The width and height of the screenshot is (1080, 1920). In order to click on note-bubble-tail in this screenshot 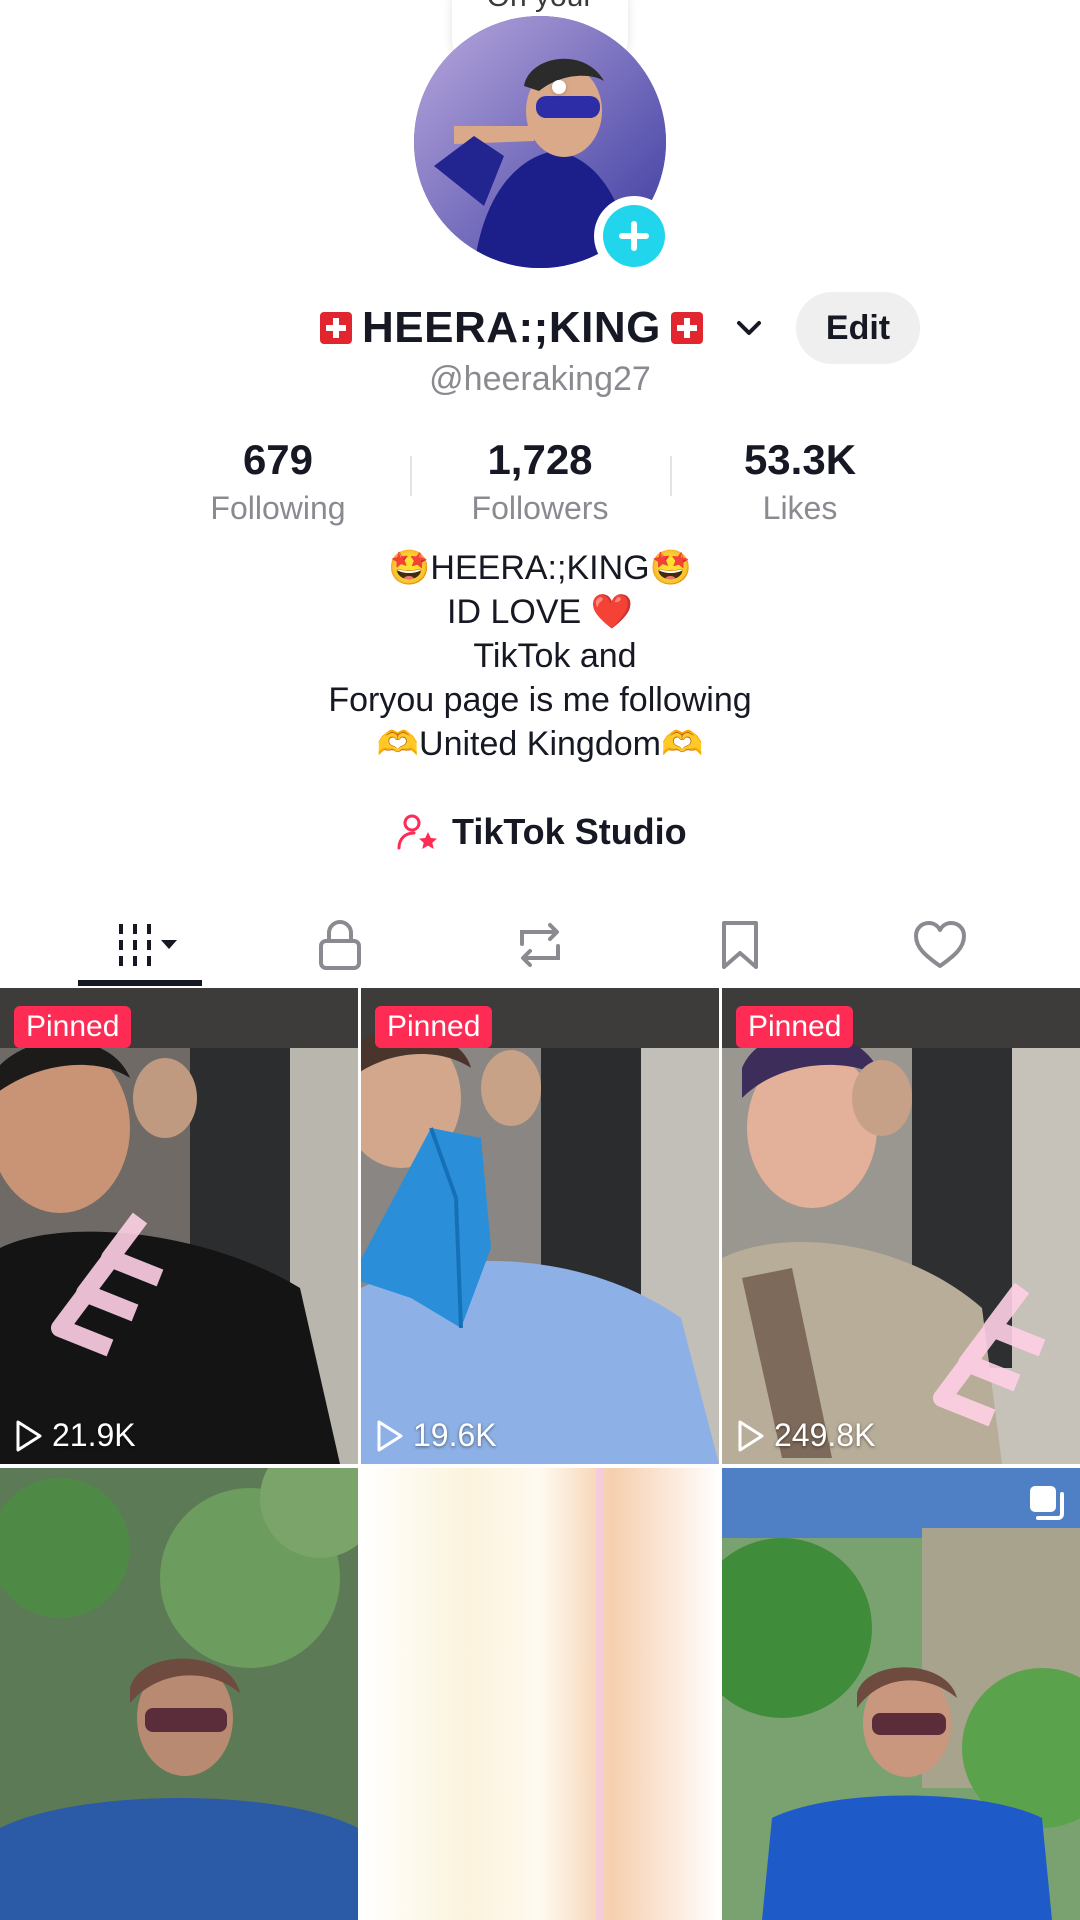, I will do `click(559, 87)`.